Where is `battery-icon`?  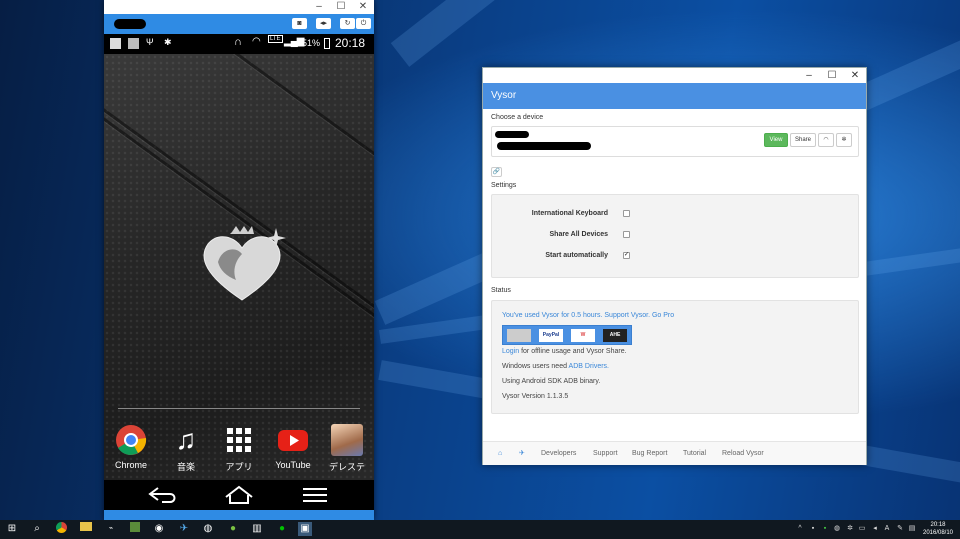 battery-icon is located at coordinates (327, 43).